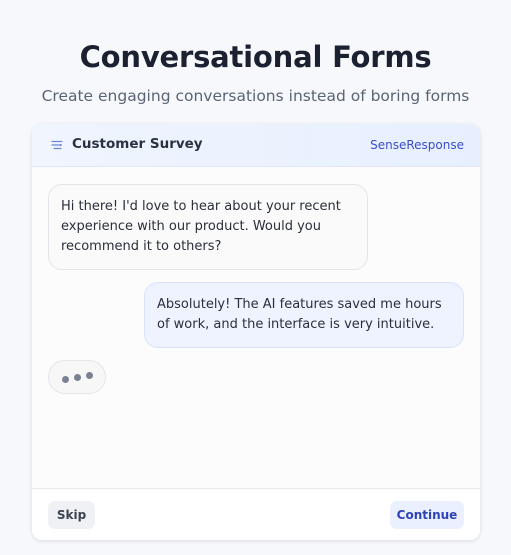 The height and width of the screenshot is (555, 511). Describe the element at coordinates (427, 515) in the screenshot. I see `continue-button: Continue` at that location.